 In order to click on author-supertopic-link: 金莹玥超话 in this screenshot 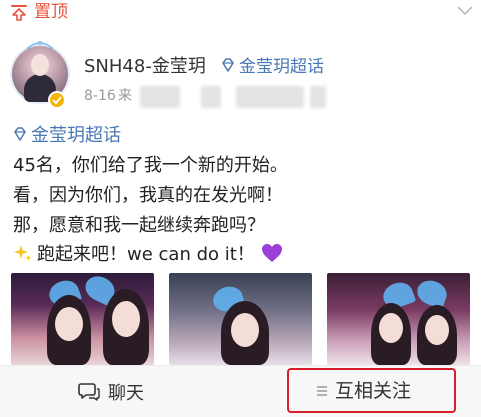, I will do `click(272, 67)`.